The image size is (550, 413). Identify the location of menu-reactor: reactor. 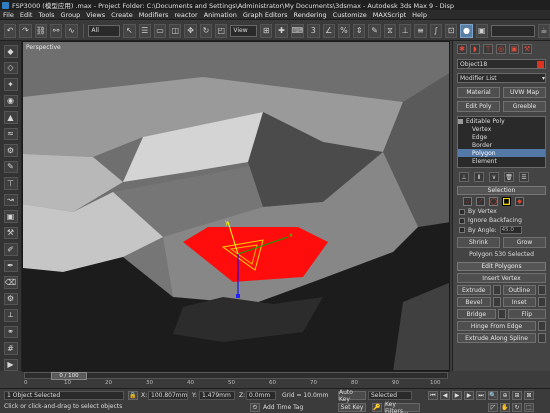
(185, 15).